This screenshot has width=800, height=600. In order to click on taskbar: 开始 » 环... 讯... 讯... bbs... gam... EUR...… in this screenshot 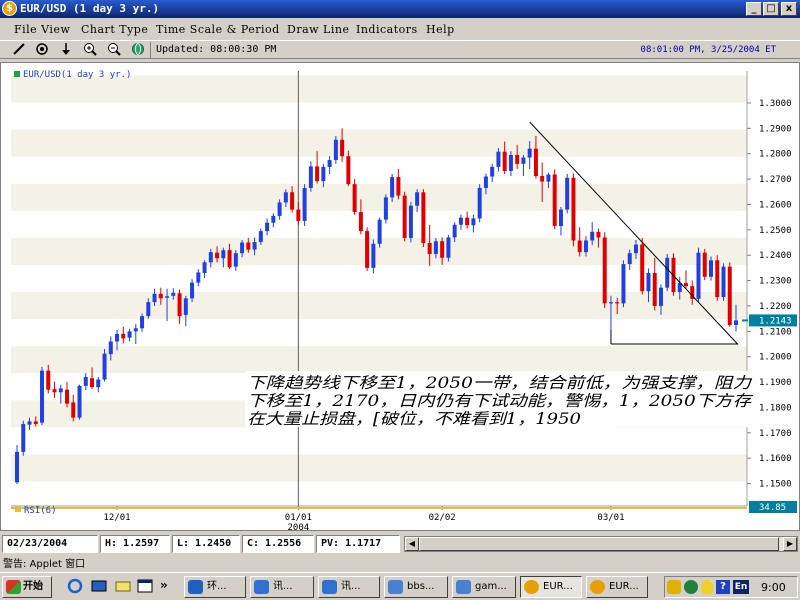, I will do `click(400, 586)`.